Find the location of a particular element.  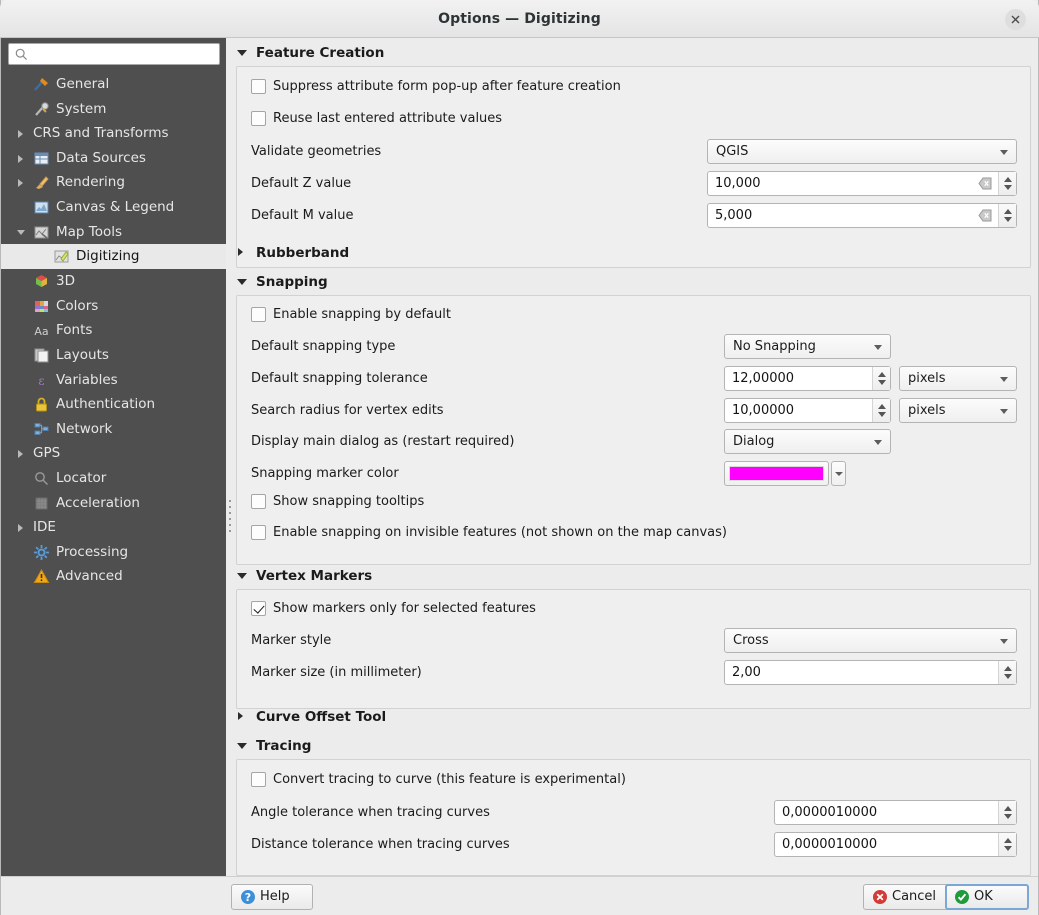

default-z-label: Default Z value is located at coordinates (301, 183).